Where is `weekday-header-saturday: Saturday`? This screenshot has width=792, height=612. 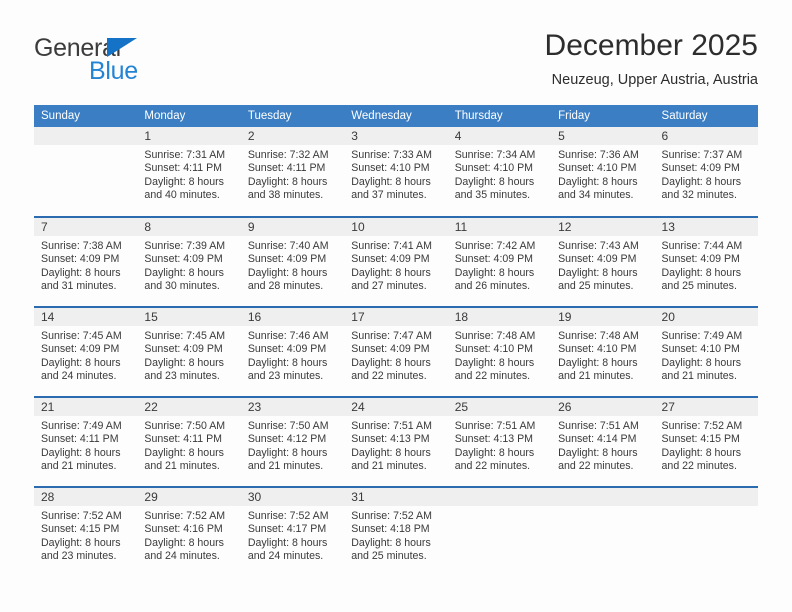 weekday-header-saturday: Saturday is located at coordinates (706, 116).